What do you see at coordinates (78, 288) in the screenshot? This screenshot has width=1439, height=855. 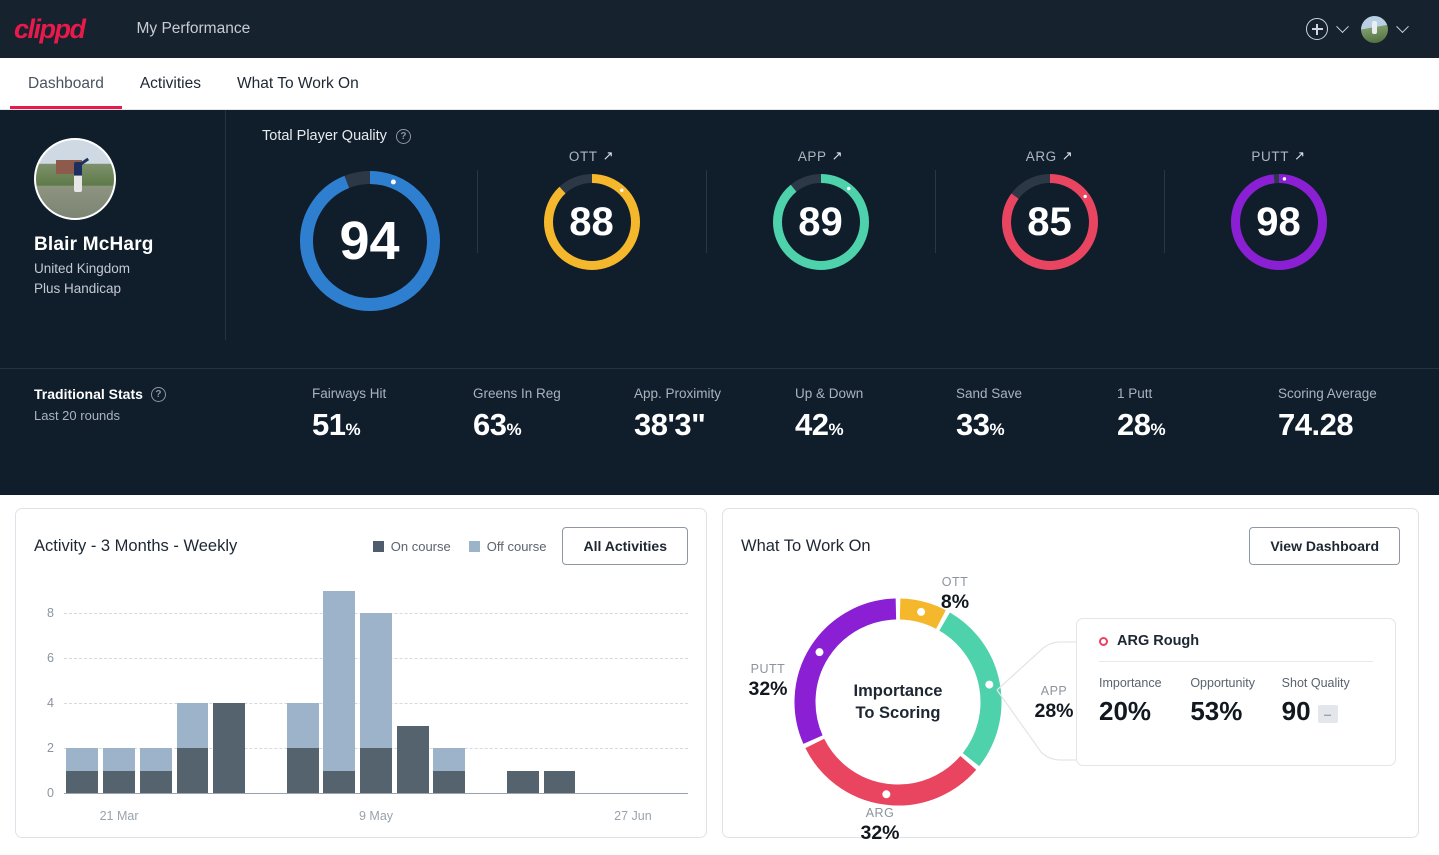 I see `player-handicap: Plus Handicap` at bounding box center [78, 288].